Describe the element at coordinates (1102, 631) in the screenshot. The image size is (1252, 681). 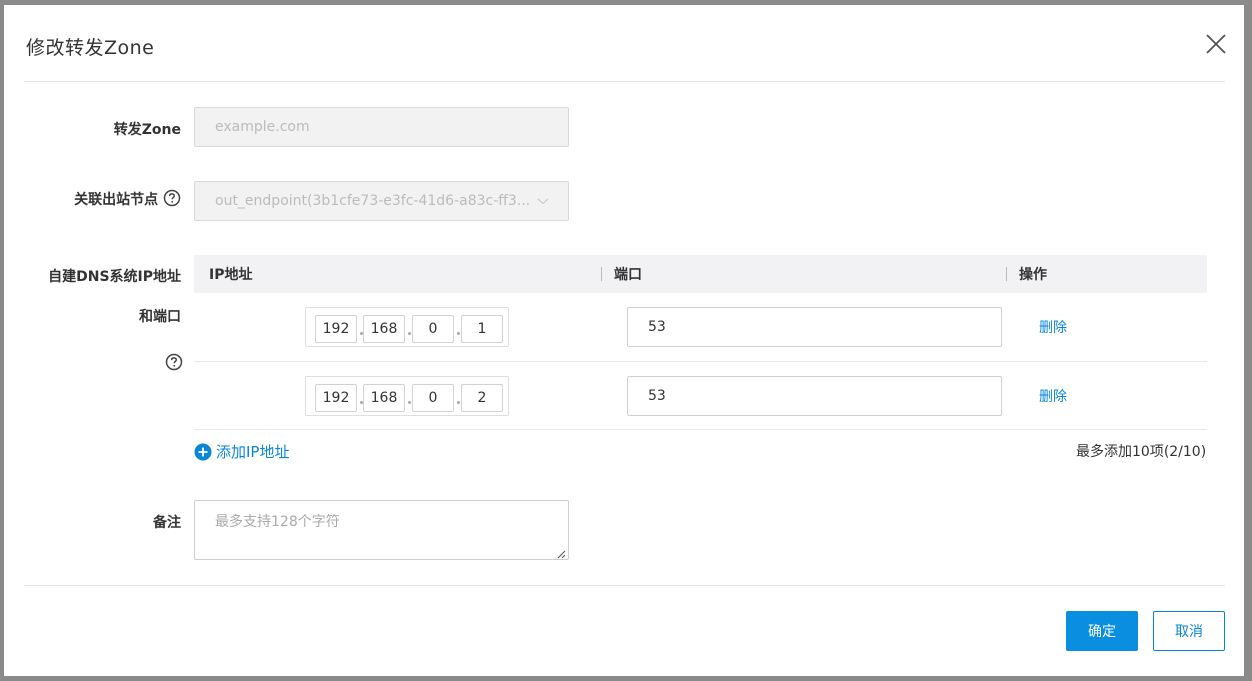
I see `confirm-button: 确定` at that location.